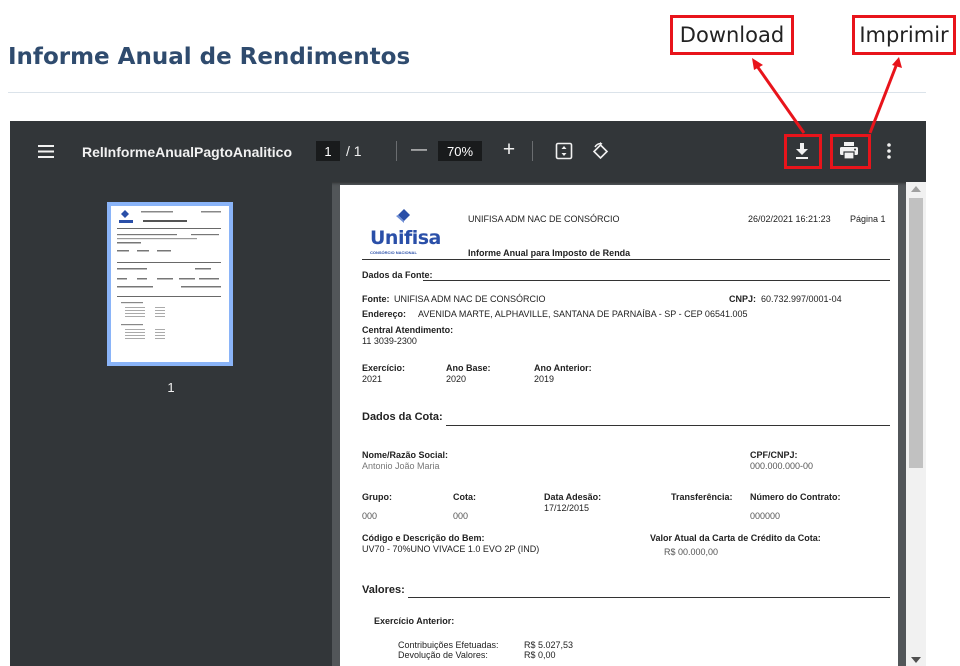 The width and height of the screenshot is (960, 666). What do you see at coordinates (916, 660) in the screenshot?
I see `scroll-down-icon` at bounding box center [916, 660].